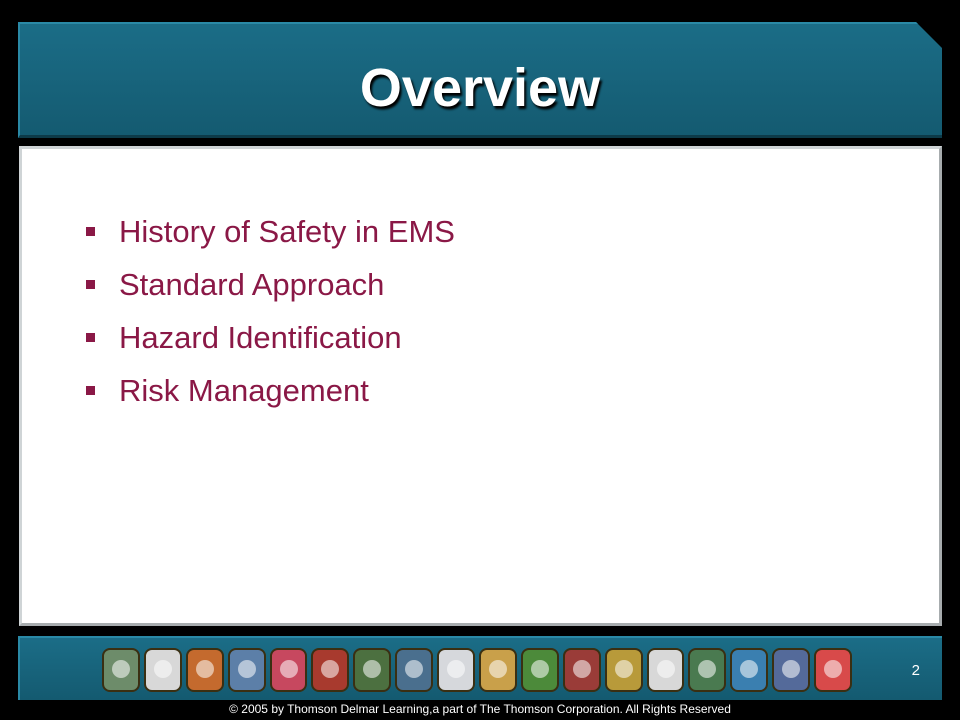 The width and height of the screenshot is (960, 720). I want to click on bullet-text: Hazard Identification, so click(260, 337).